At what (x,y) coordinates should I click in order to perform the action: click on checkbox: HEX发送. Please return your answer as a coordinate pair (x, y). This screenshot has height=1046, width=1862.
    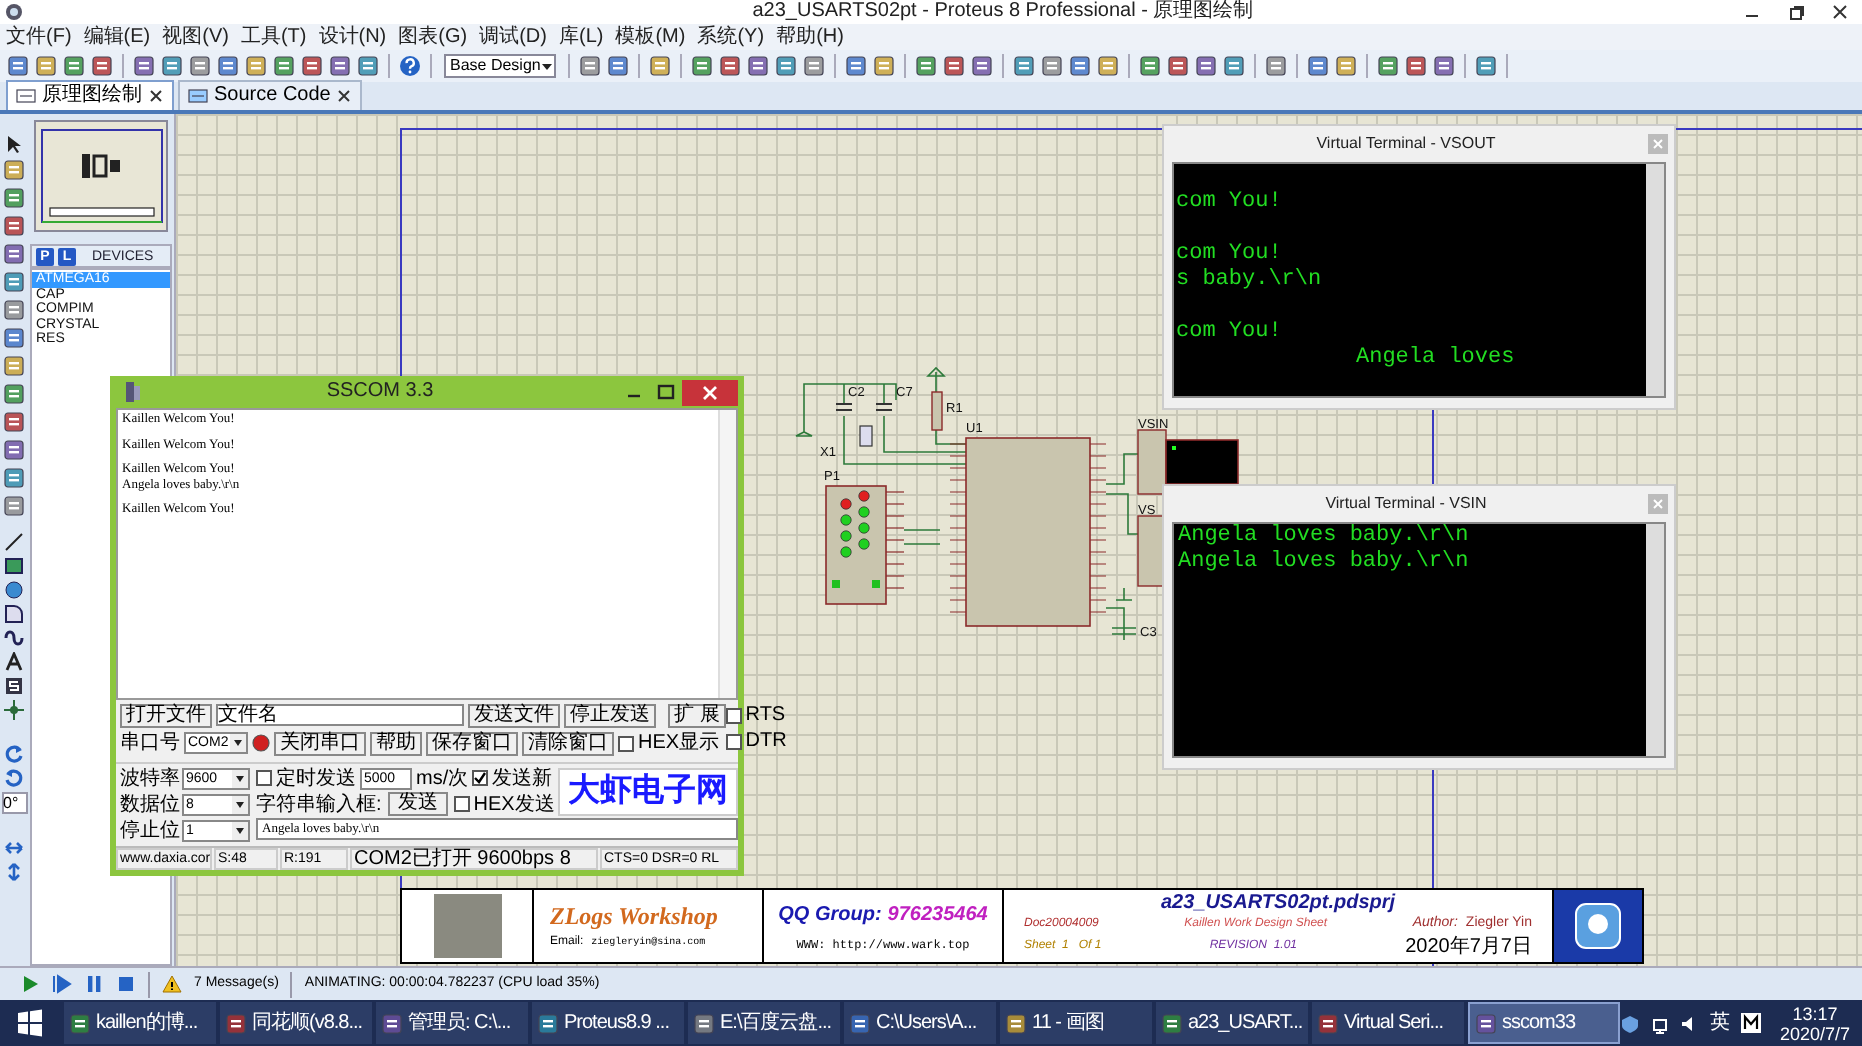
    Looking at the image, I should click on (504, 804).